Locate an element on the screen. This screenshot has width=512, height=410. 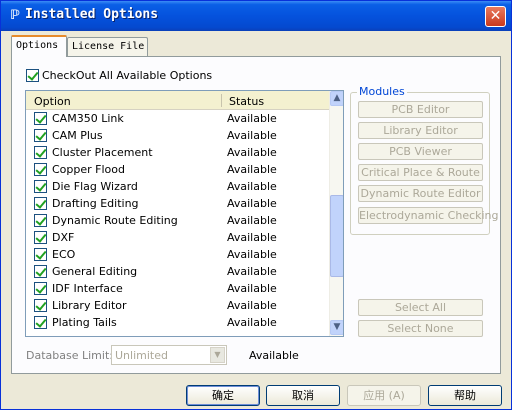
list-item: DXF Available is located at coordinates (177, 237).